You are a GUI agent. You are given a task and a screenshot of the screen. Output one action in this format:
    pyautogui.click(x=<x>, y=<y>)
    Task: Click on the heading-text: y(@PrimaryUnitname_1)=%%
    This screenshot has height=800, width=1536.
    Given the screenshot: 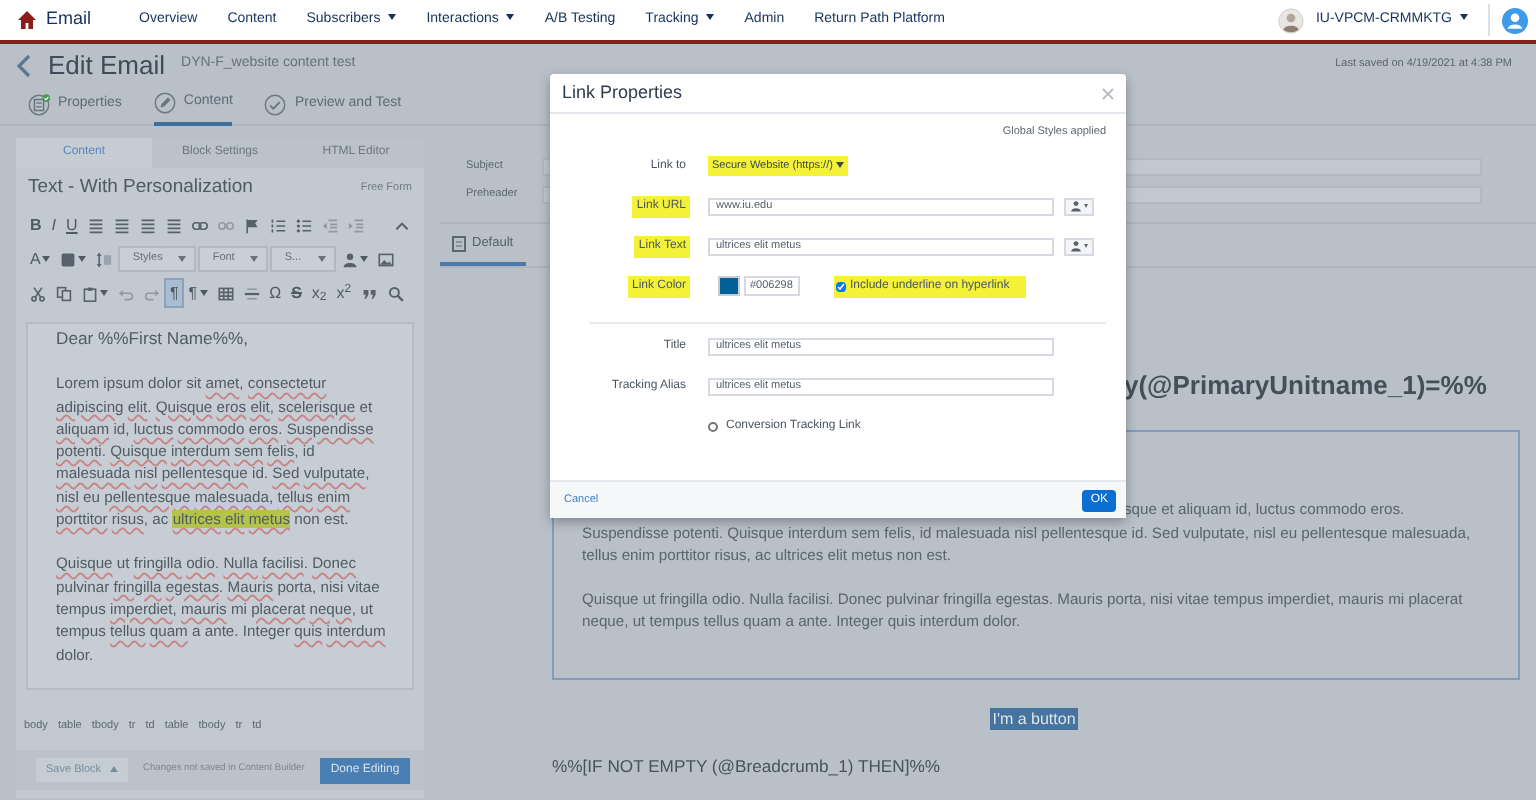 What is the action you would take?
    pyautogui.click(x=1306, y=386)
    